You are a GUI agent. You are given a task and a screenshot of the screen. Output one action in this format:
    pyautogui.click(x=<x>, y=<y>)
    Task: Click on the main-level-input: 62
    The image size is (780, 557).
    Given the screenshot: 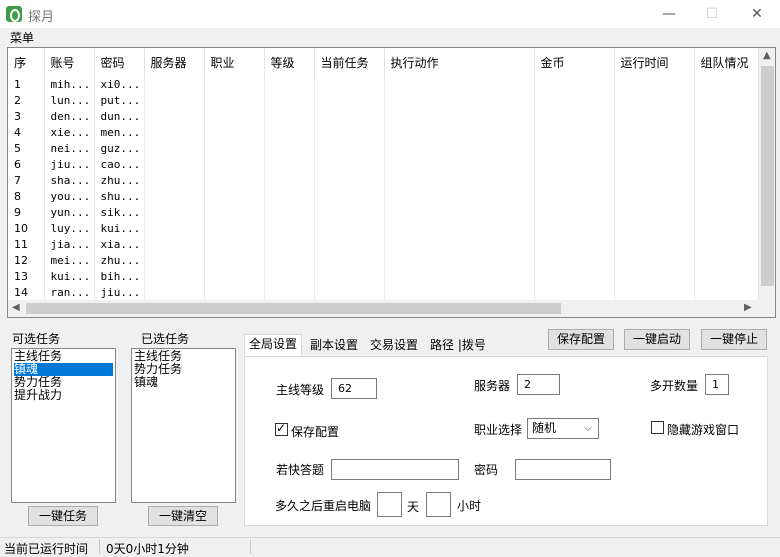 What is the action you would take?
    pyautogui.click(x=354, y=388)
    